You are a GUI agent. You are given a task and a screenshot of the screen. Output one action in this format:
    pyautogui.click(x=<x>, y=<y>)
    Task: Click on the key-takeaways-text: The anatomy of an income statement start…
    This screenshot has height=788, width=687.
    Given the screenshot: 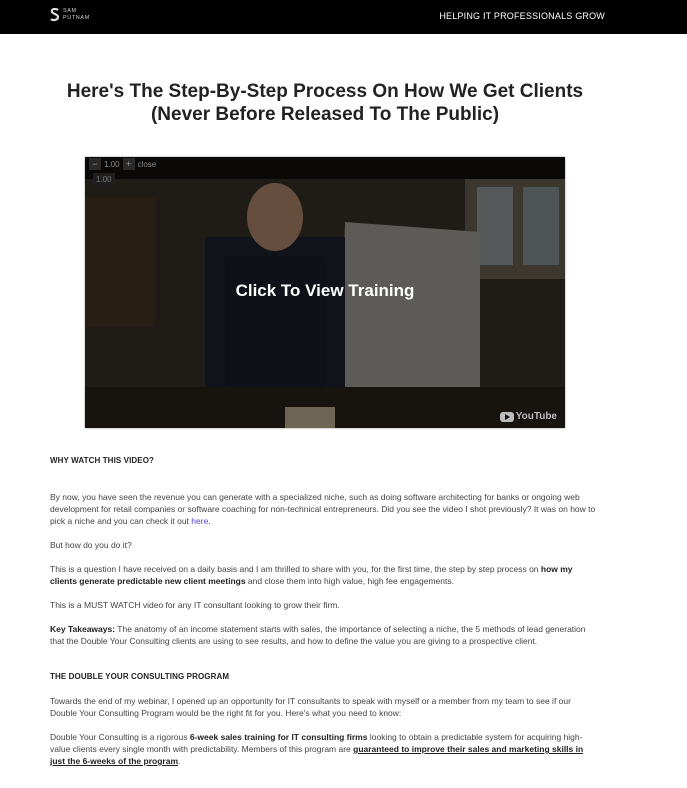 What is the action you would take?
    pyautogui.click(x=318, y=635)
    